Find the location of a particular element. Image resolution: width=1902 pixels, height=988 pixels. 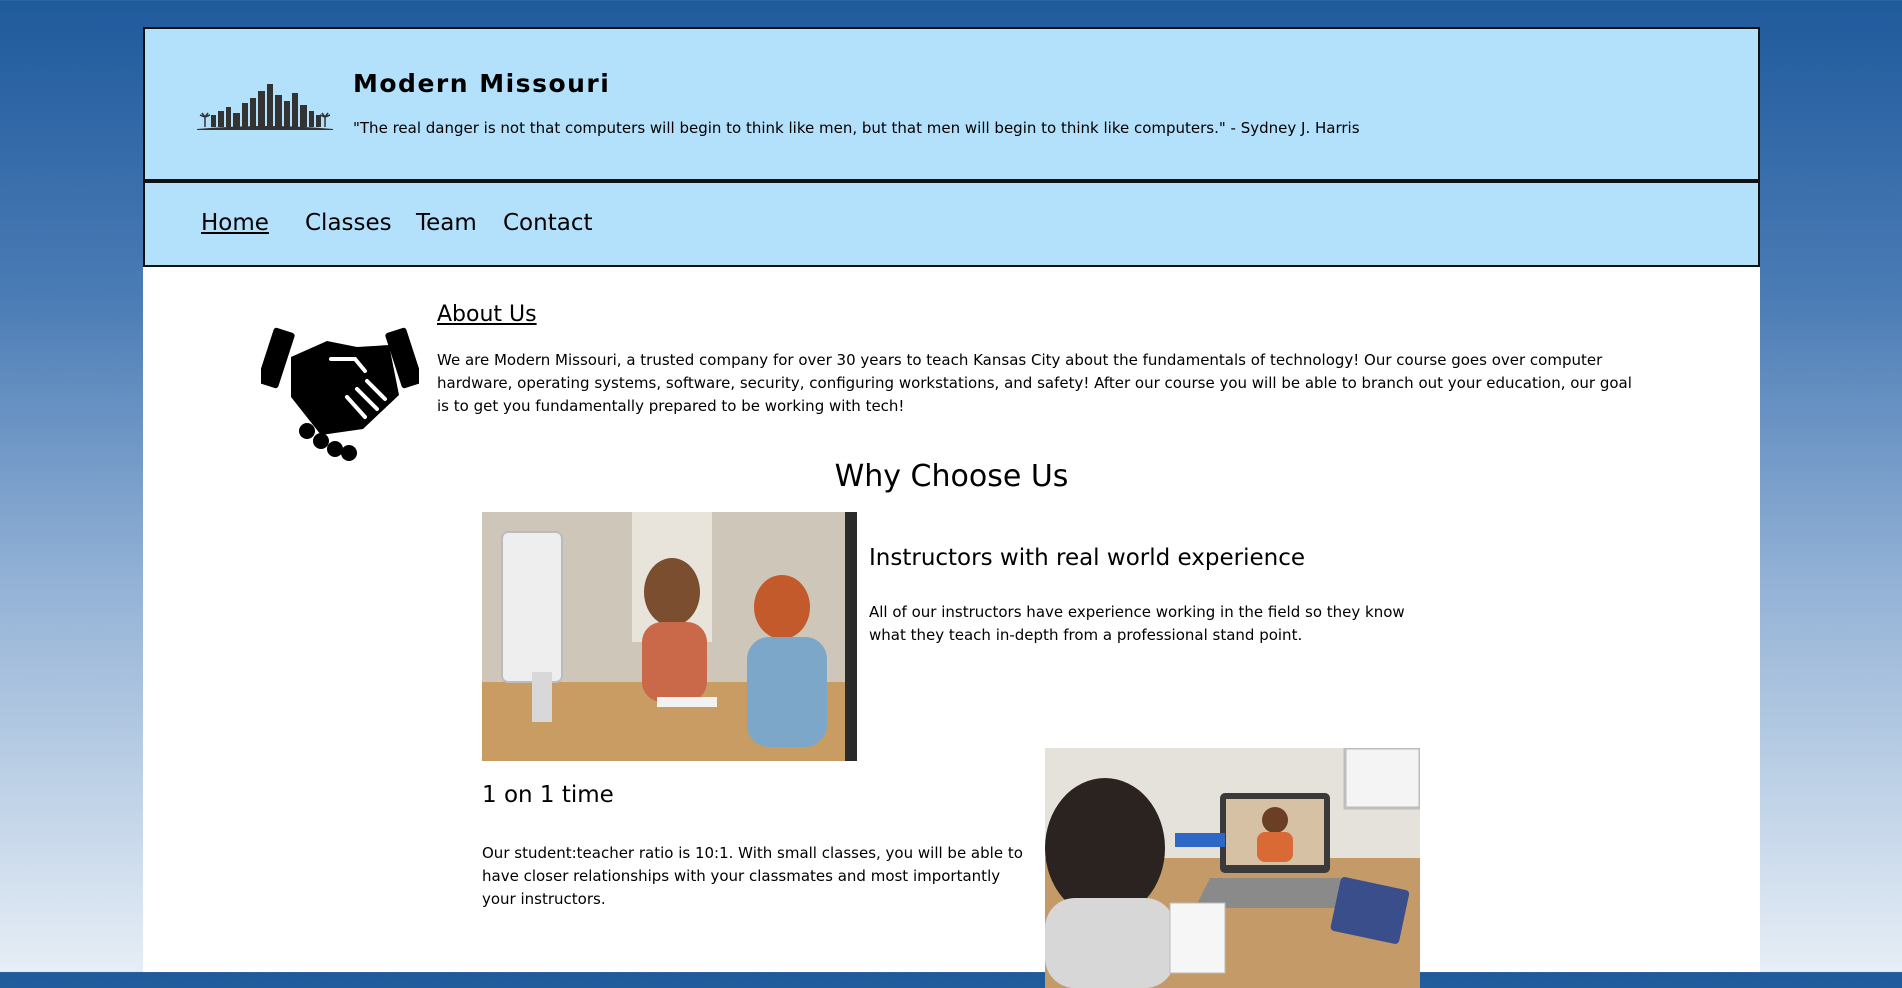

nav-item-classes: Classes is located at coordinates (348, 223).